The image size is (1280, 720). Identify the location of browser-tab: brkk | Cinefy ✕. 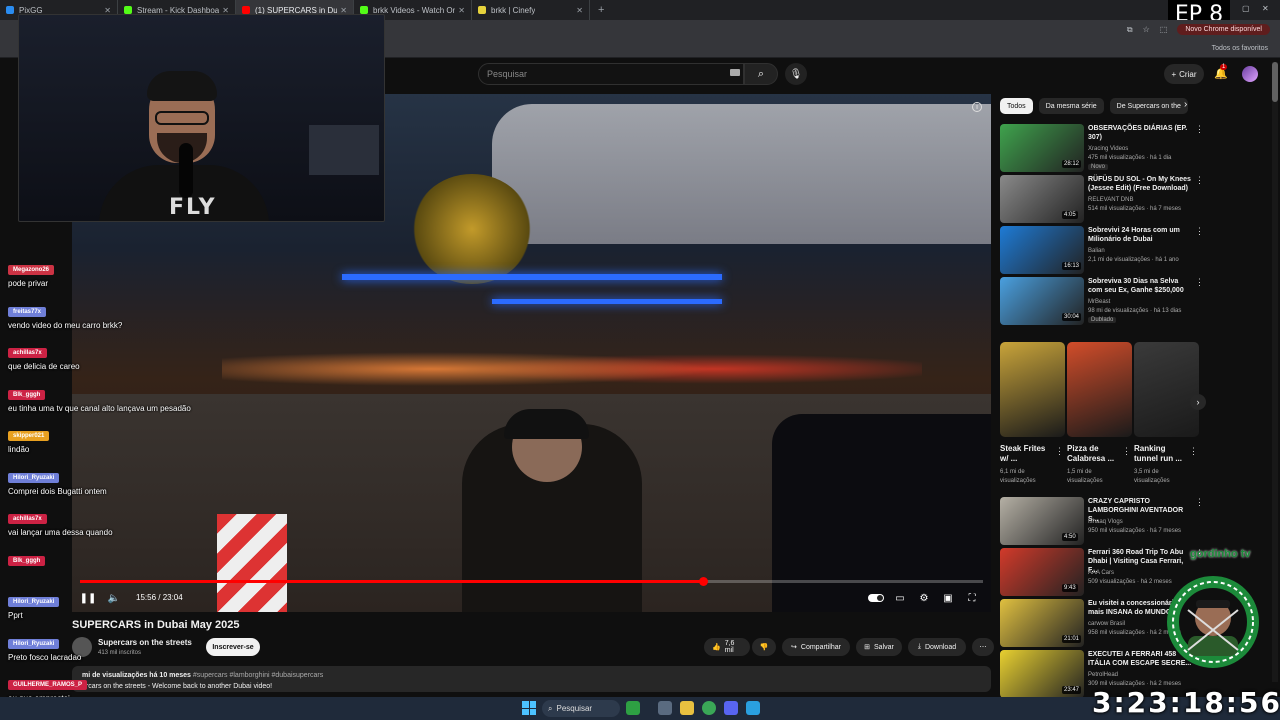
(531, 10).